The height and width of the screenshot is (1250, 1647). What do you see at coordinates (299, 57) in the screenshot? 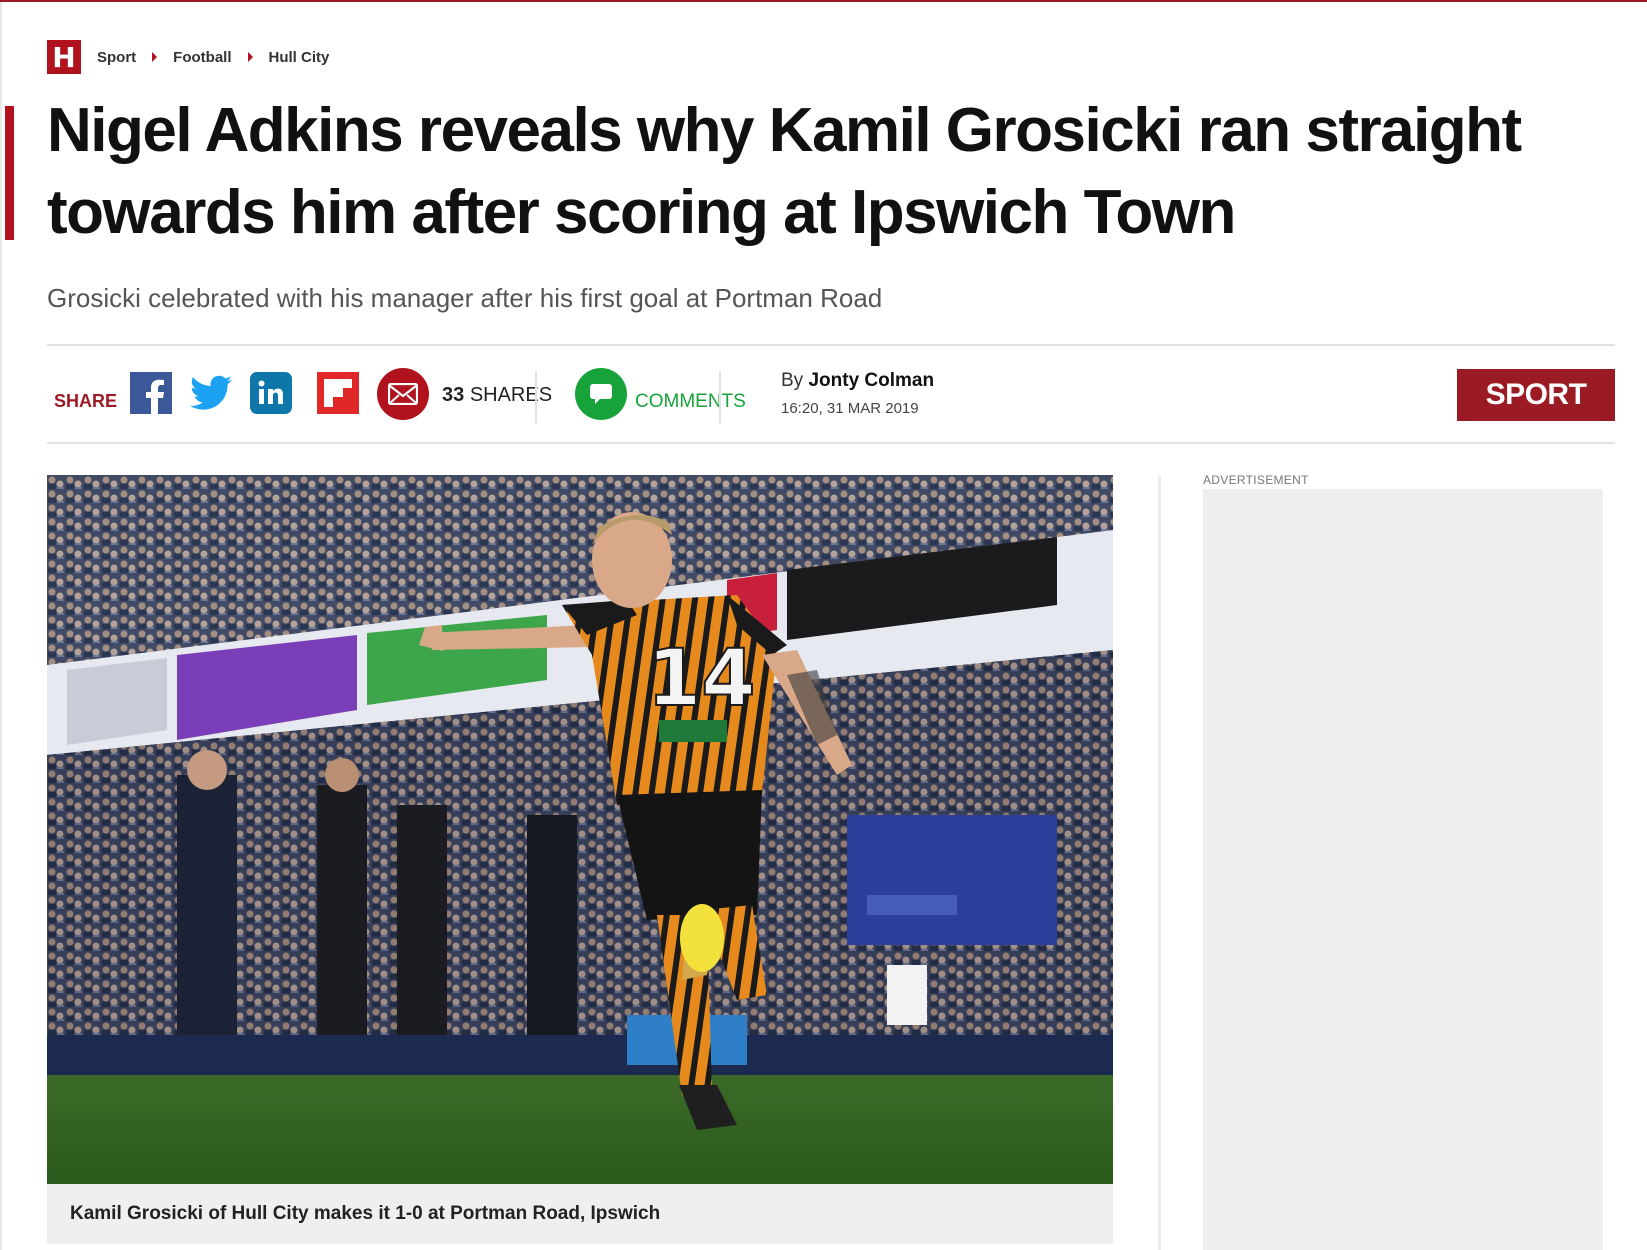
I see `breadcrumb-hull-city: Hull City` at bounding box center [299, 57].